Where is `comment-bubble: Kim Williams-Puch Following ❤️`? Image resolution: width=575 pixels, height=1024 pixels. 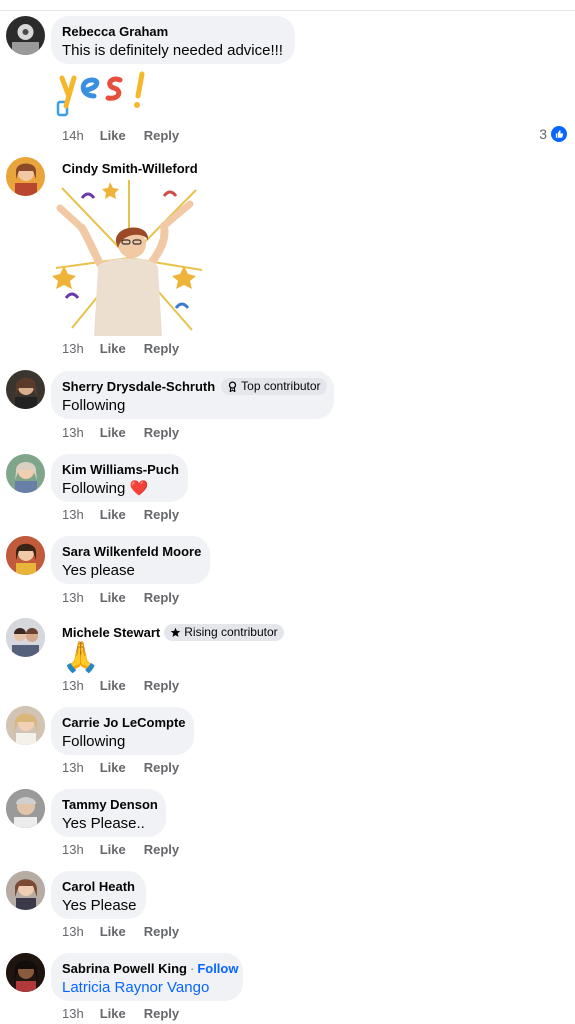
comment-bubble: Kim Williams-Puch Following ❤️ is located at coordinates (119, 478).